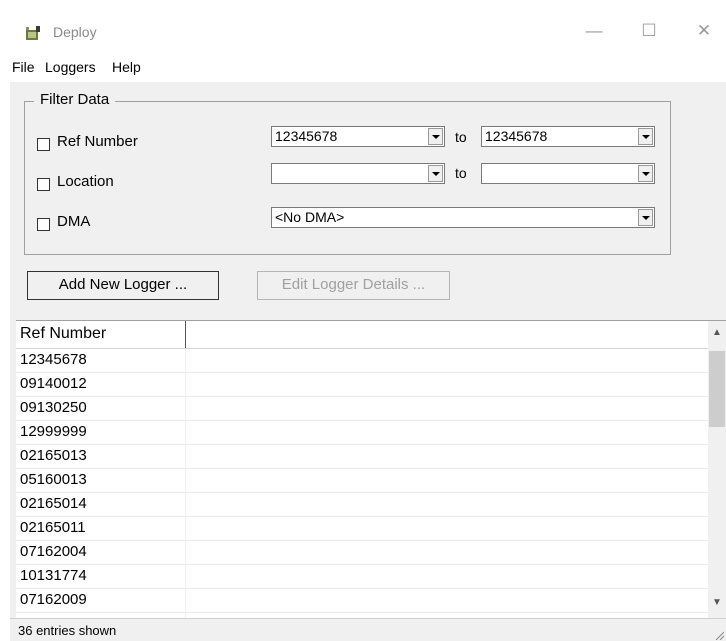 The height and width of the screenshot is (641, 726). Describe the element at coordinates (717, 332) in the screenshot. I see `chevron-up-icon: ▲` at that location.